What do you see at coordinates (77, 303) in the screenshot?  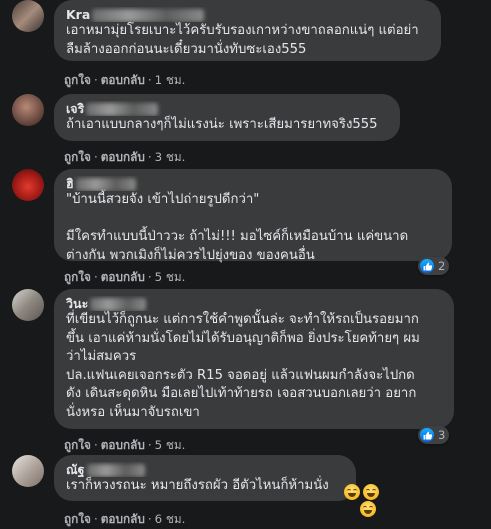 I see `author-name: วินะ` at bounding box center [77, 303].